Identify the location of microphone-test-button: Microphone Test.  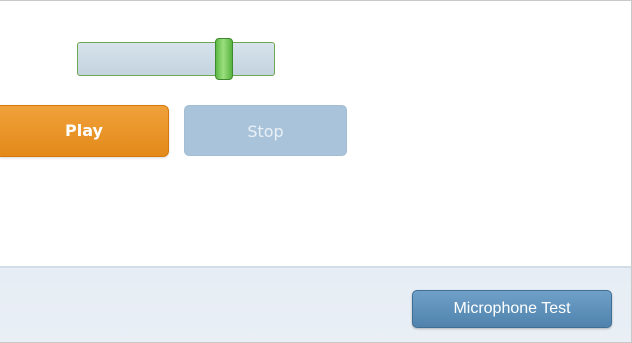
(512, 309).